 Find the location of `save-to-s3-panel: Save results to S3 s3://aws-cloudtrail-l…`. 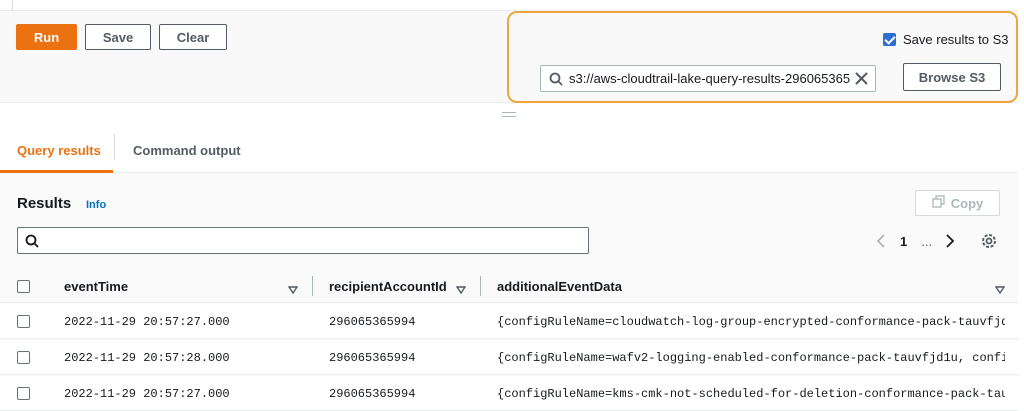

save-to-s3-panel: Save results to S3 s3://aws-cloudtrail-l… is located at coordinates (762, 57).